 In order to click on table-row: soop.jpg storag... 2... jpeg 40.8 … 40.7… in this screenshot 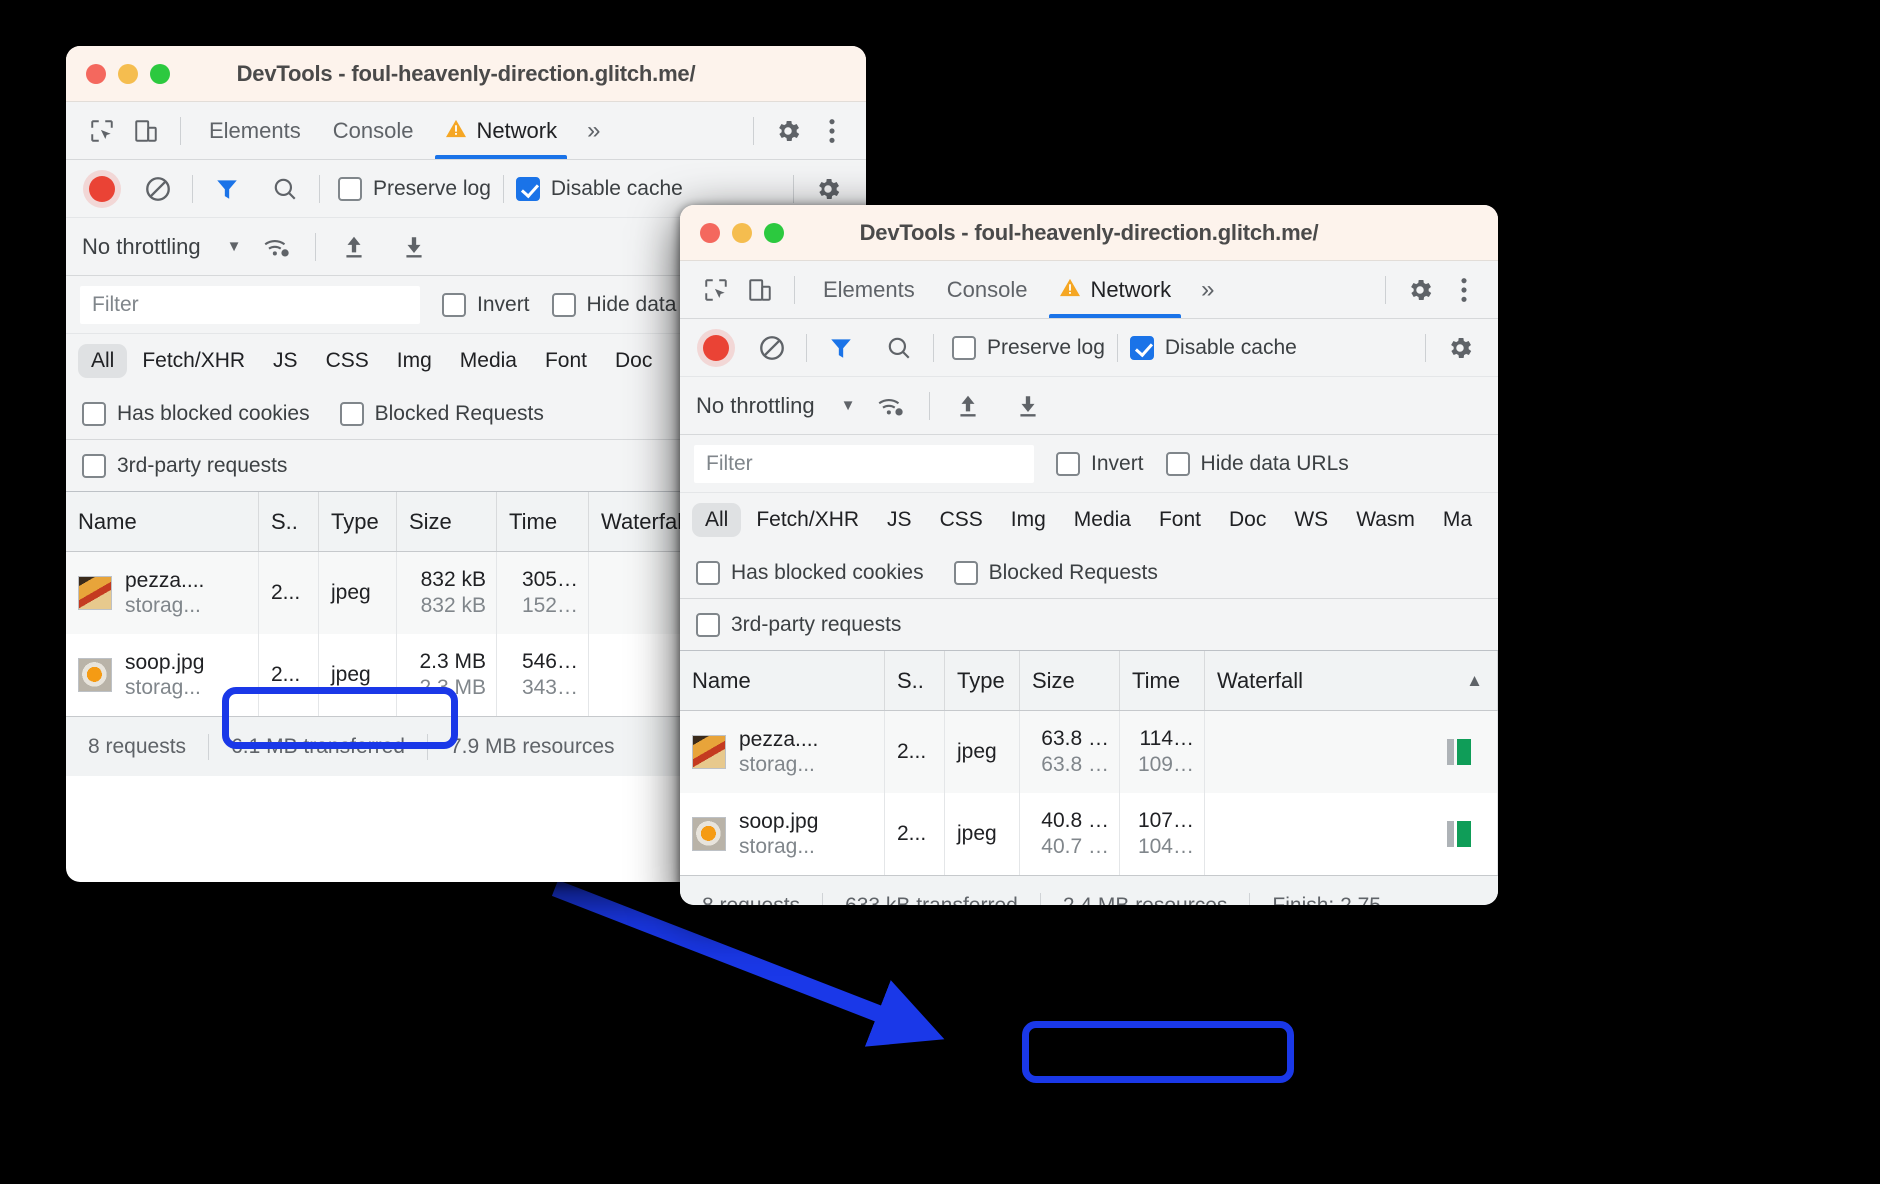, I will do `click(1089, 834)`.